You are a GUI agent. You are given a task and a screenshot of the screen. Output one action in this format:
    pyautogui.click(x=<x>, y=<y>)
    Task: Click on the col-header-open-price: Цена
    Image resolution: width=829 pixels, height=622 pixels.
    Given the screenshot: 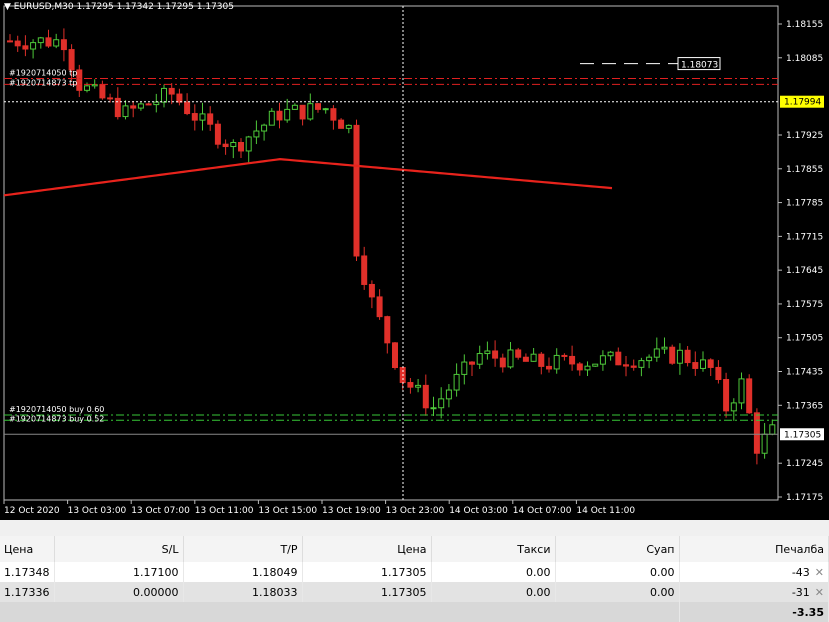 What is the action you would take?
    pyautogui.click(x=27, y=549)
    